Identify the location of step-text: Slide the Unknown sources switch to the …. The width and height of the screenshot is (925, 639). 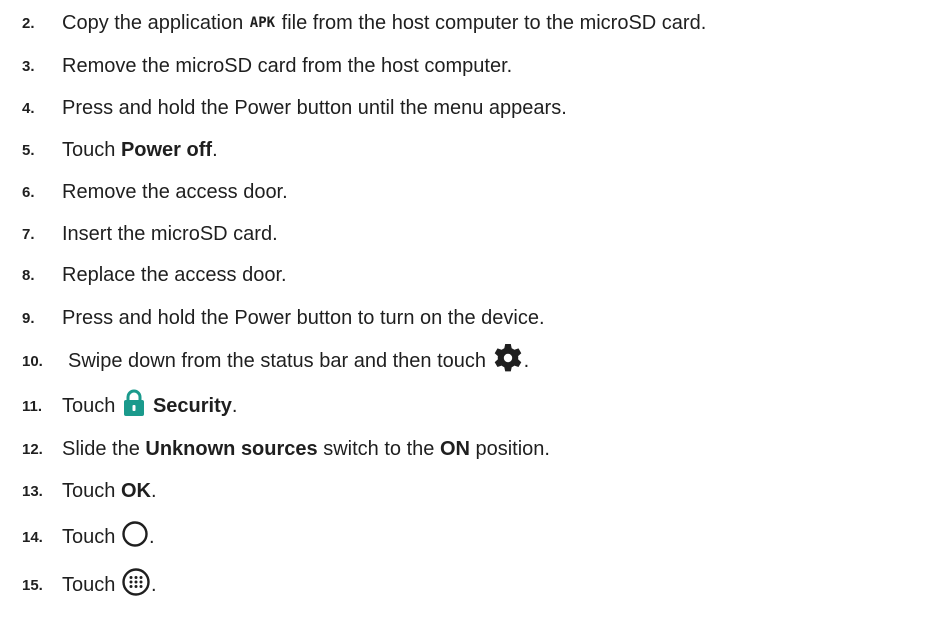
(306, 449).